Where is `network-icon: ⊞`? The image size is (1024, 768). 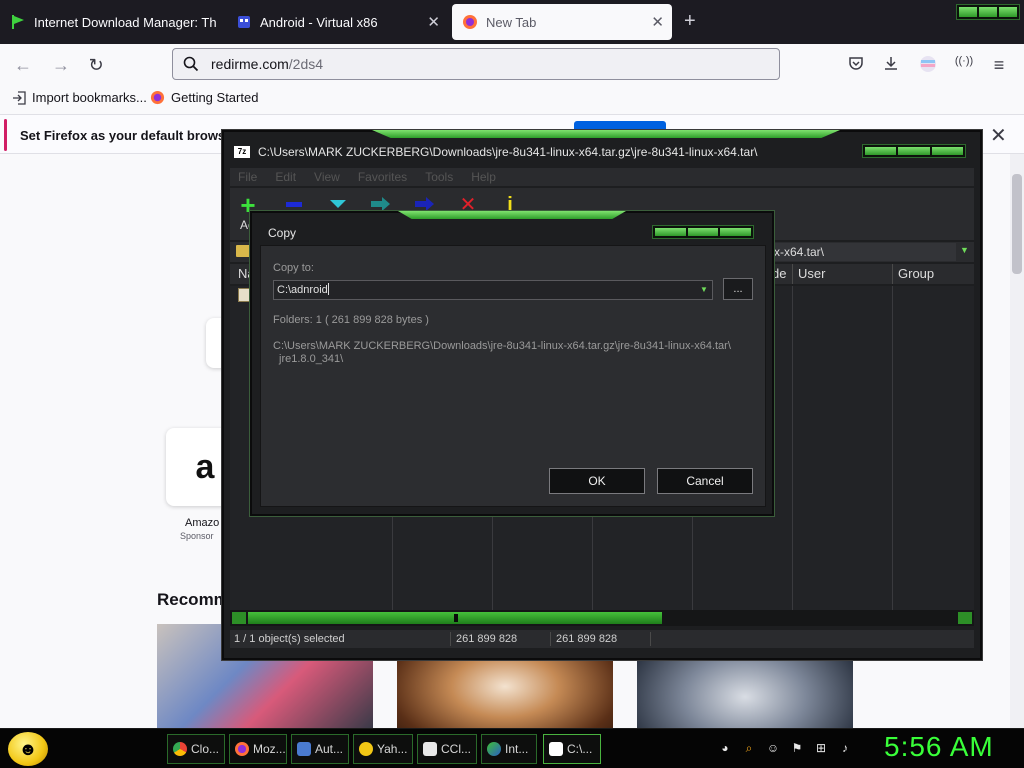
network-icon: ⊞ is located at coordinates (821, 748).